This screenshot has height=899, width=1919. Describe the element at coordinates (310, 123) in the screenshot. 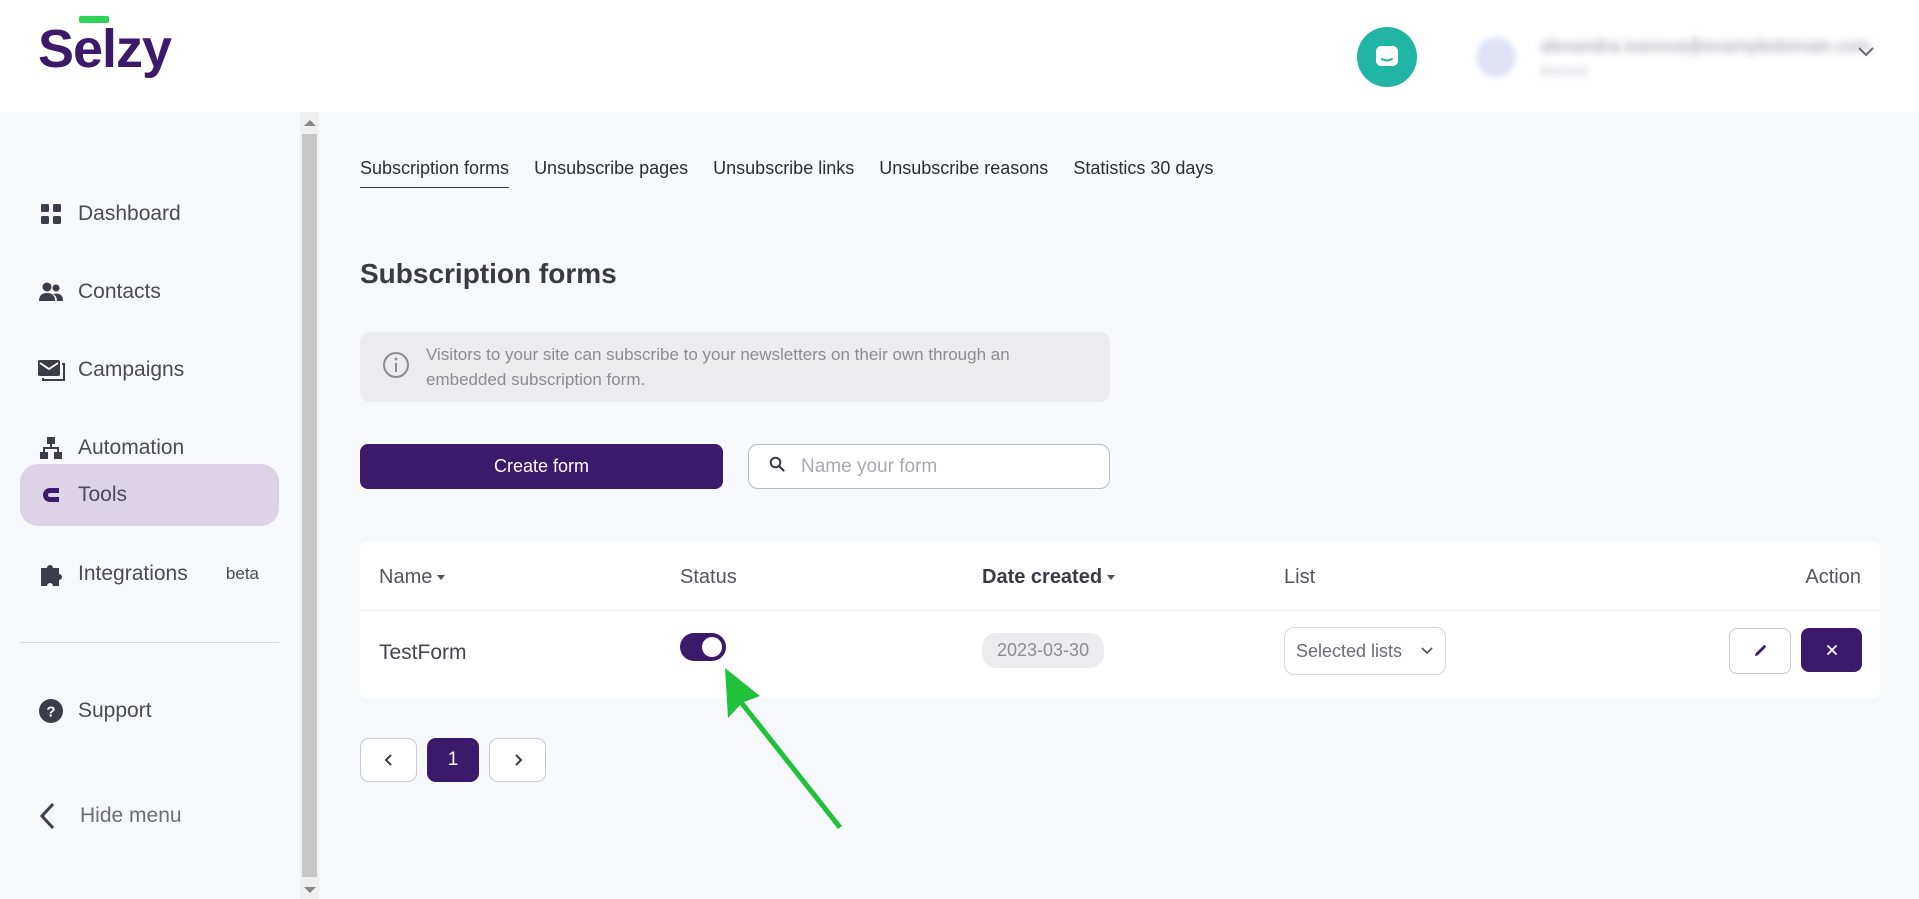

I see `scroll-up-arrow` at that location.